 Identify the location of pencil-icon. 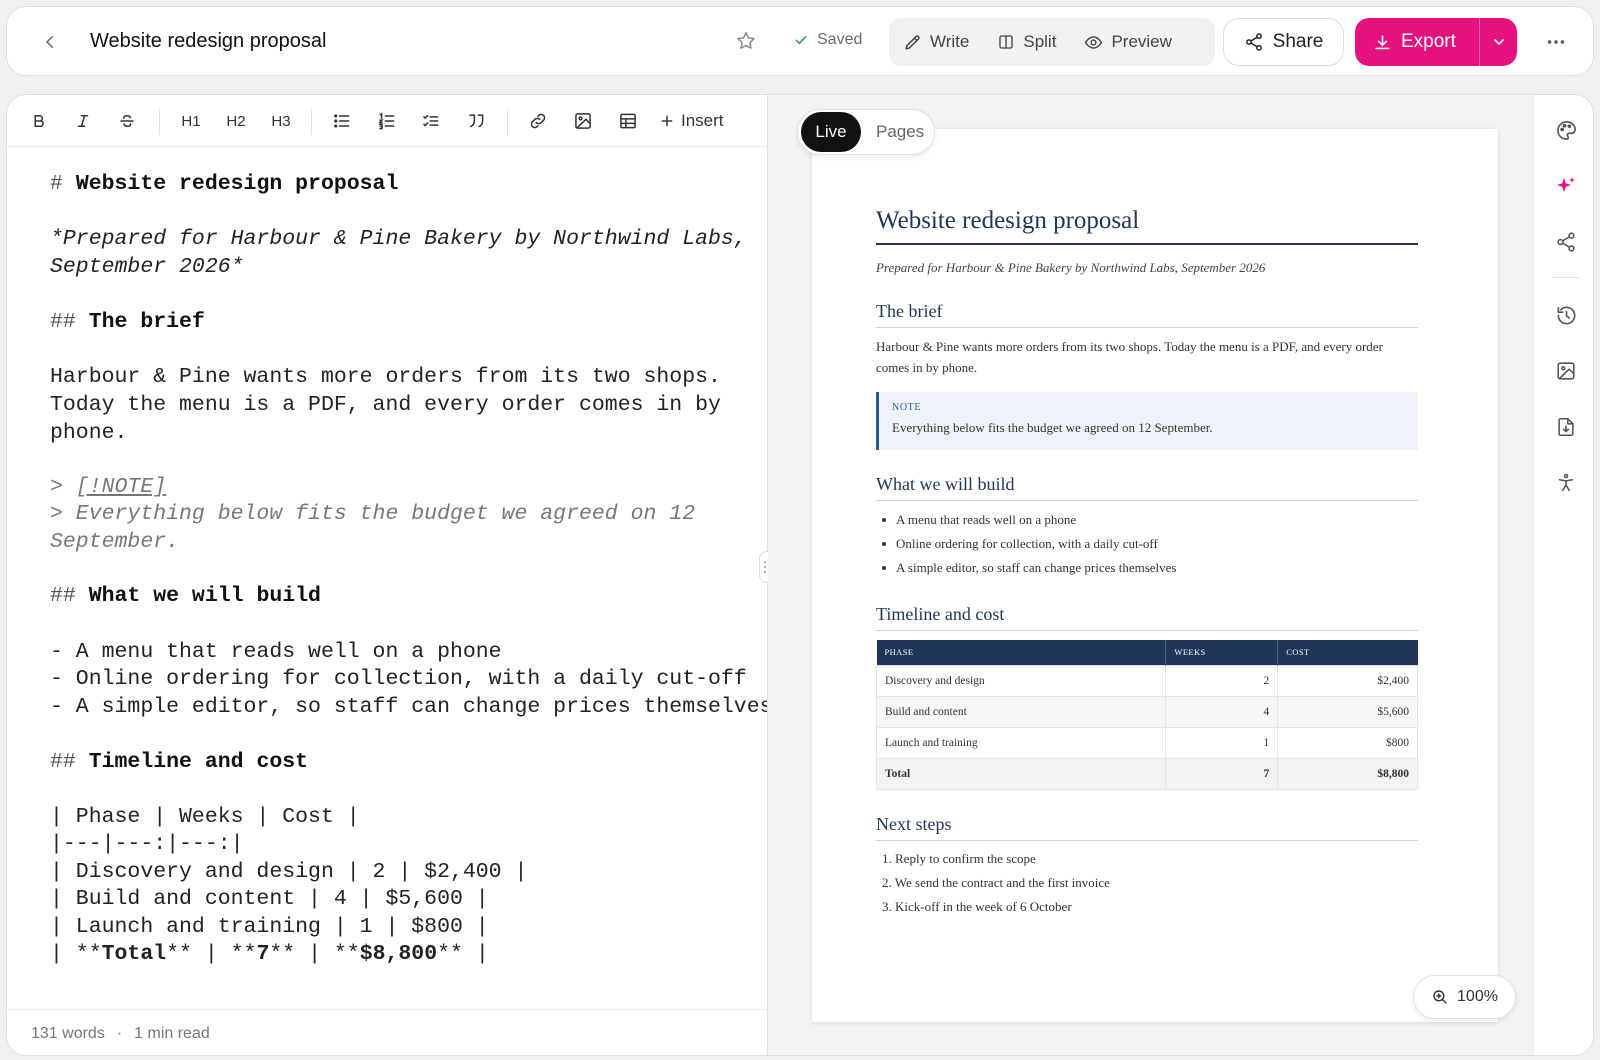
(912, 42).